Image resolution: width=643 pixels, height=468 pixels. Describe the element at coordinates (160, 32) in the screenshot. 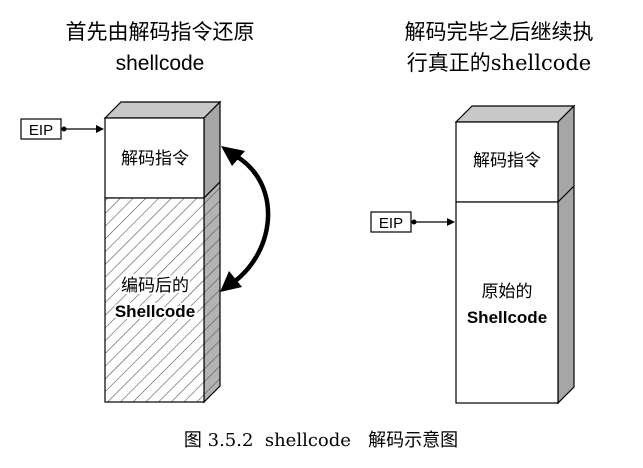

I see `left-title-line1: 首先由解码指令还原` at that location.